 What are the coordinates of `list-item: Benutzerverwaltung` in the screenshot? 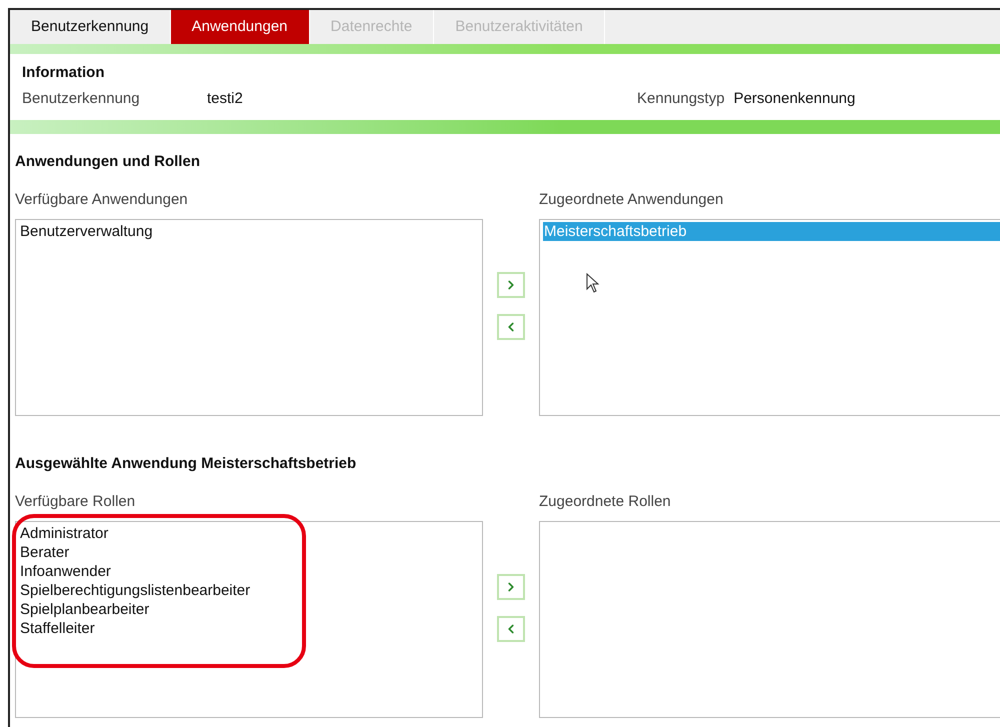 It's located at (249, 231).